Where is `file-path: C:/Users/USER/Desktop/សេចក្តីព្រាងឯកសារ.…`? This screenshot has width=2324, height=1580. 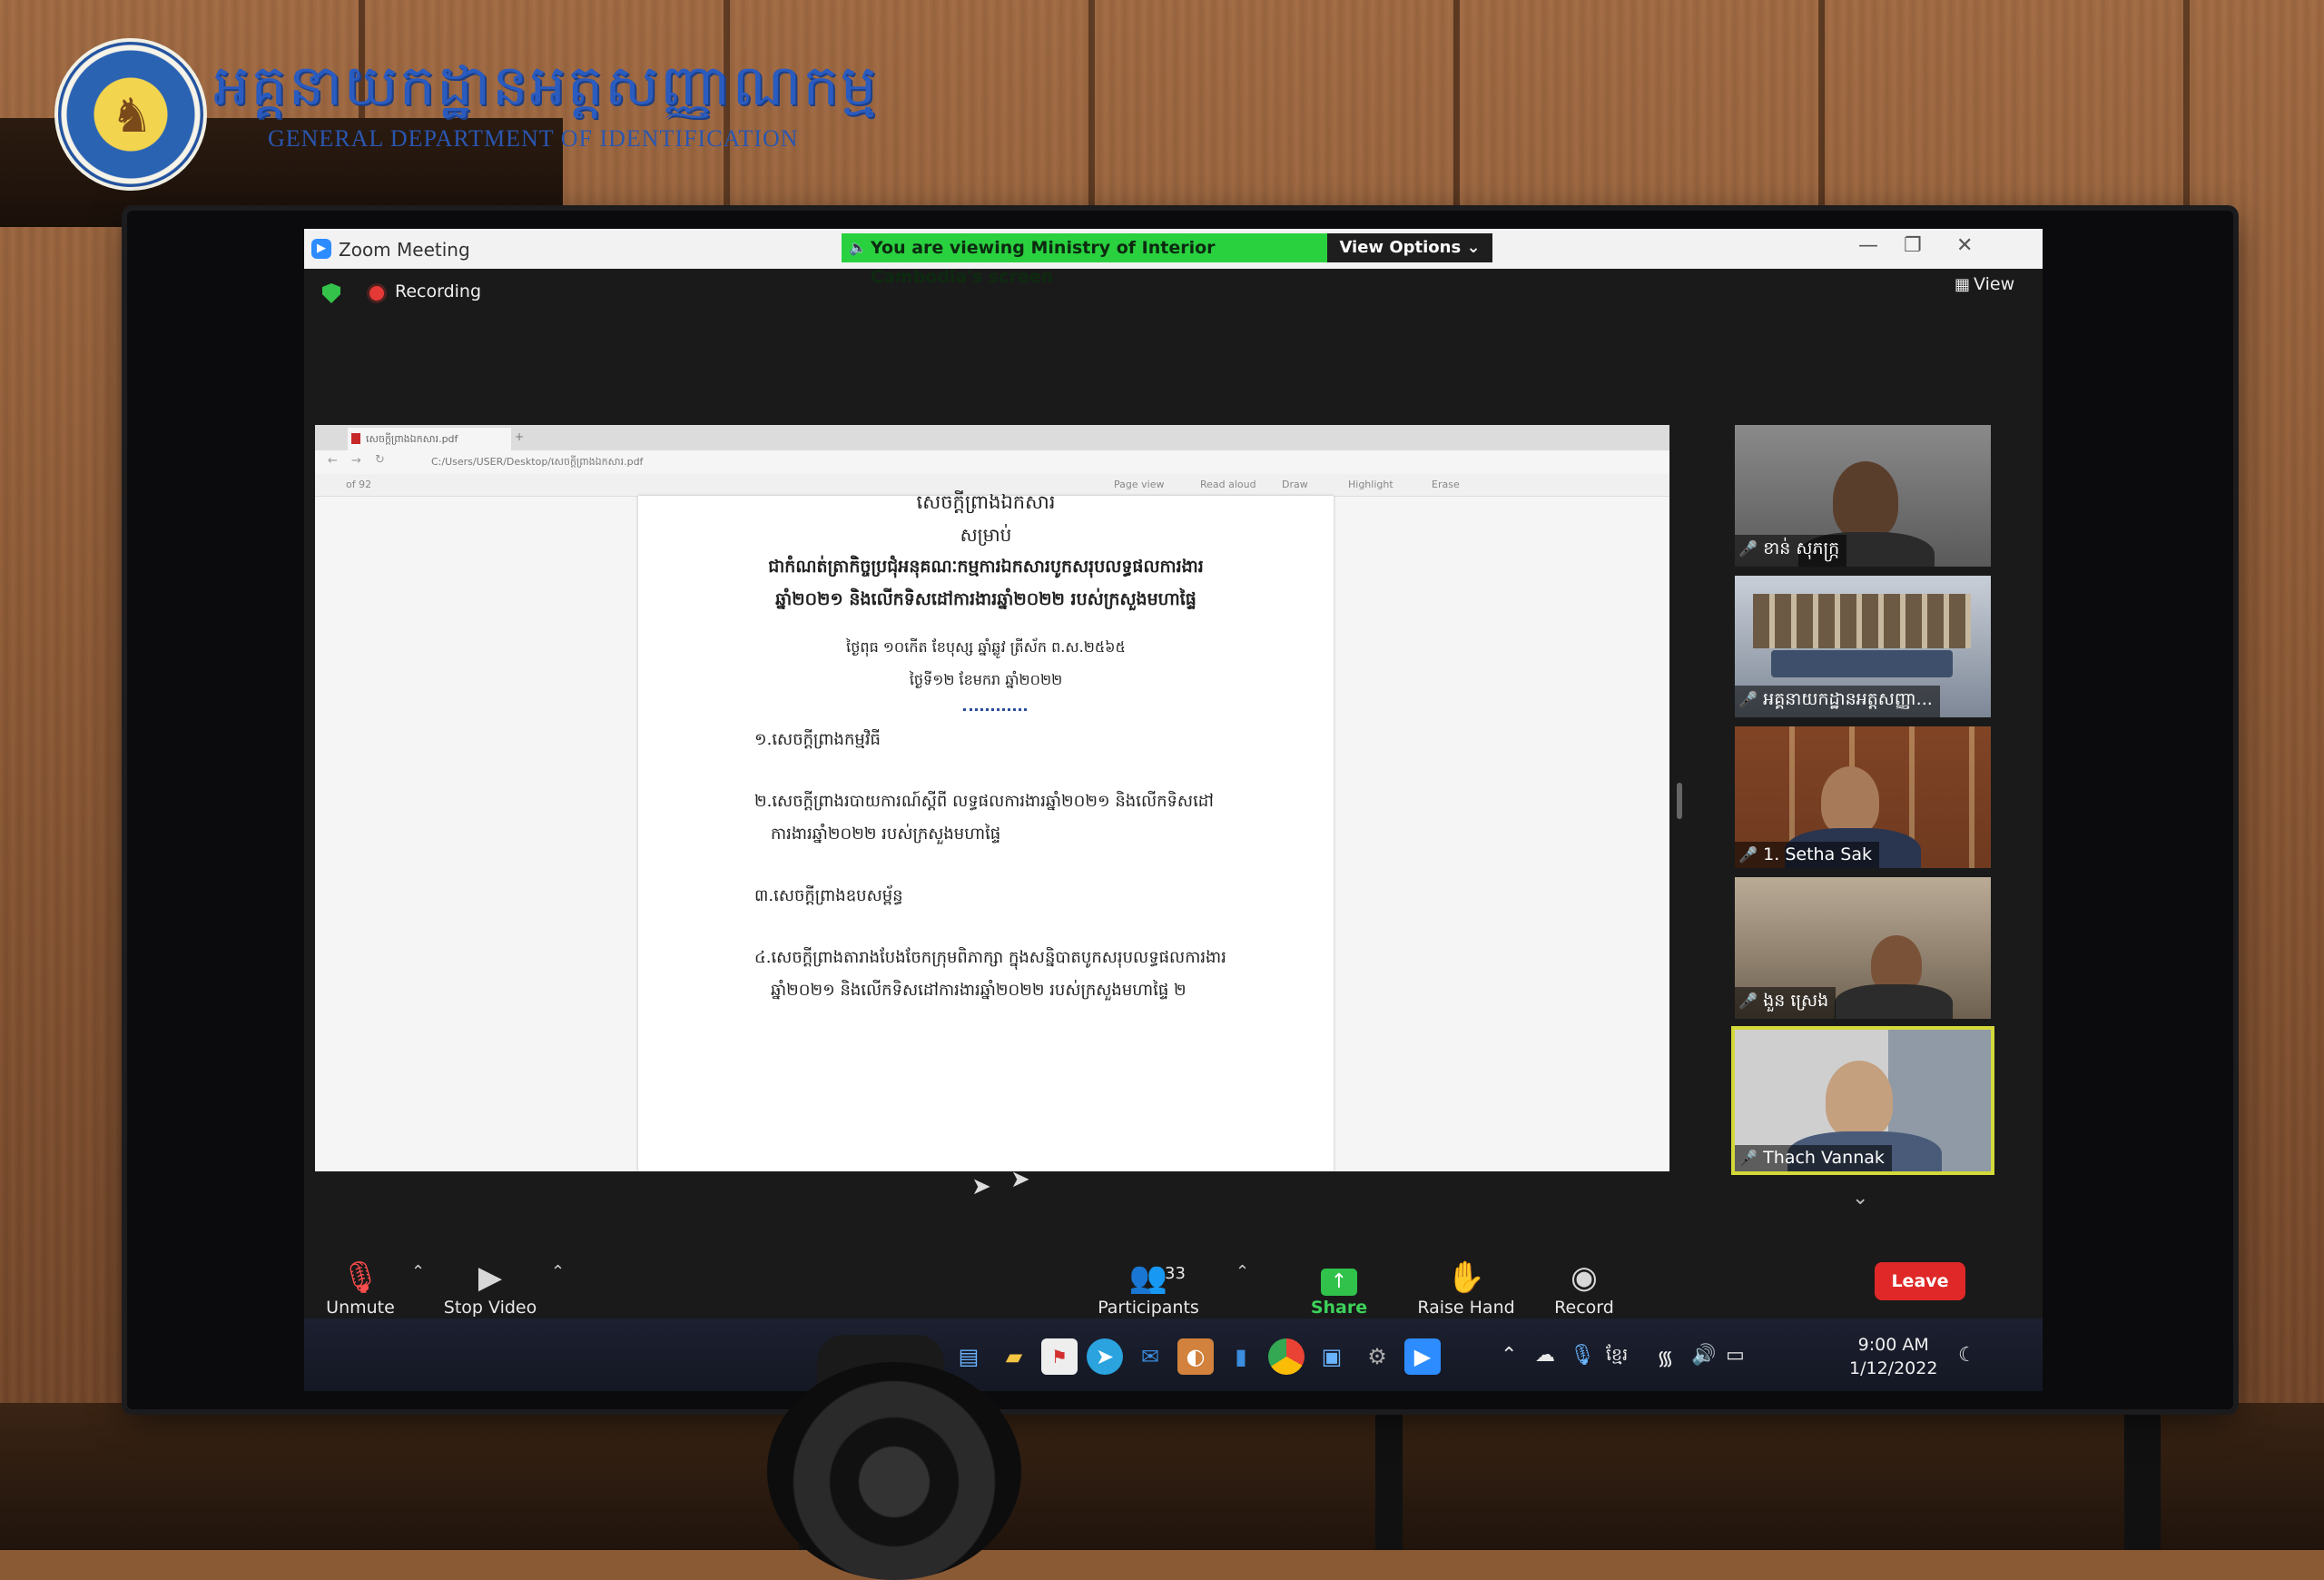 file-path: C:/Users/USER/Desktop/សេចក្តីព្រាងឯកសារ.… is located at coordinates (537, 462).